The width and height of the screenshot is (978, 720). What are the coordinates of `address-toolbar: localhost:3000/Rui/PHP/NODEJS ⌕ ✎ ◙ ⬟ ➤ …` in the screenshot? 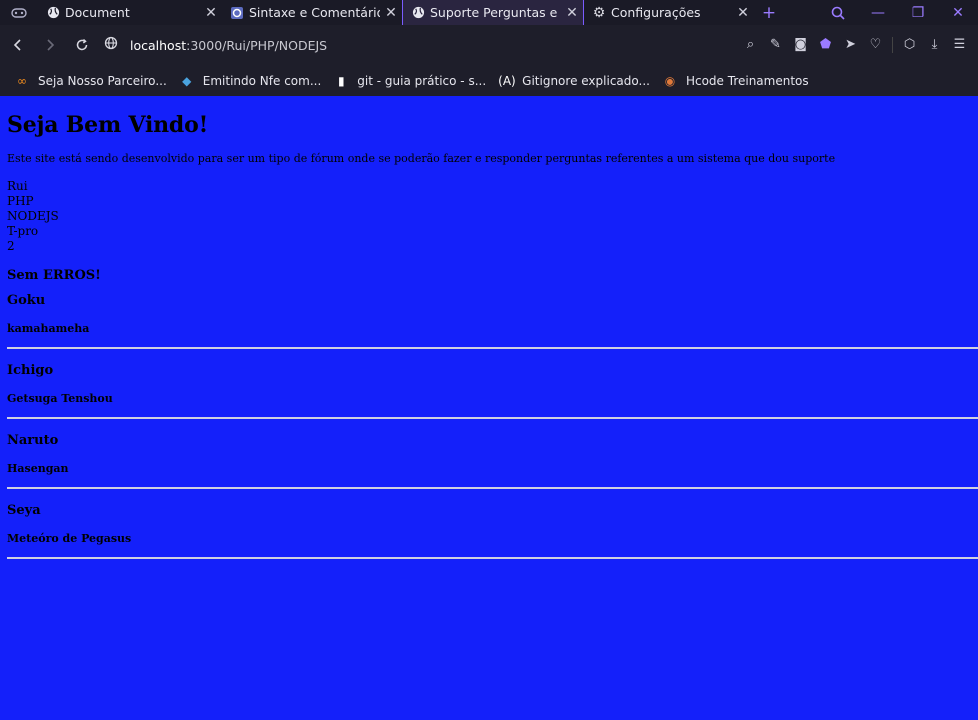 It's located at (489, 45).